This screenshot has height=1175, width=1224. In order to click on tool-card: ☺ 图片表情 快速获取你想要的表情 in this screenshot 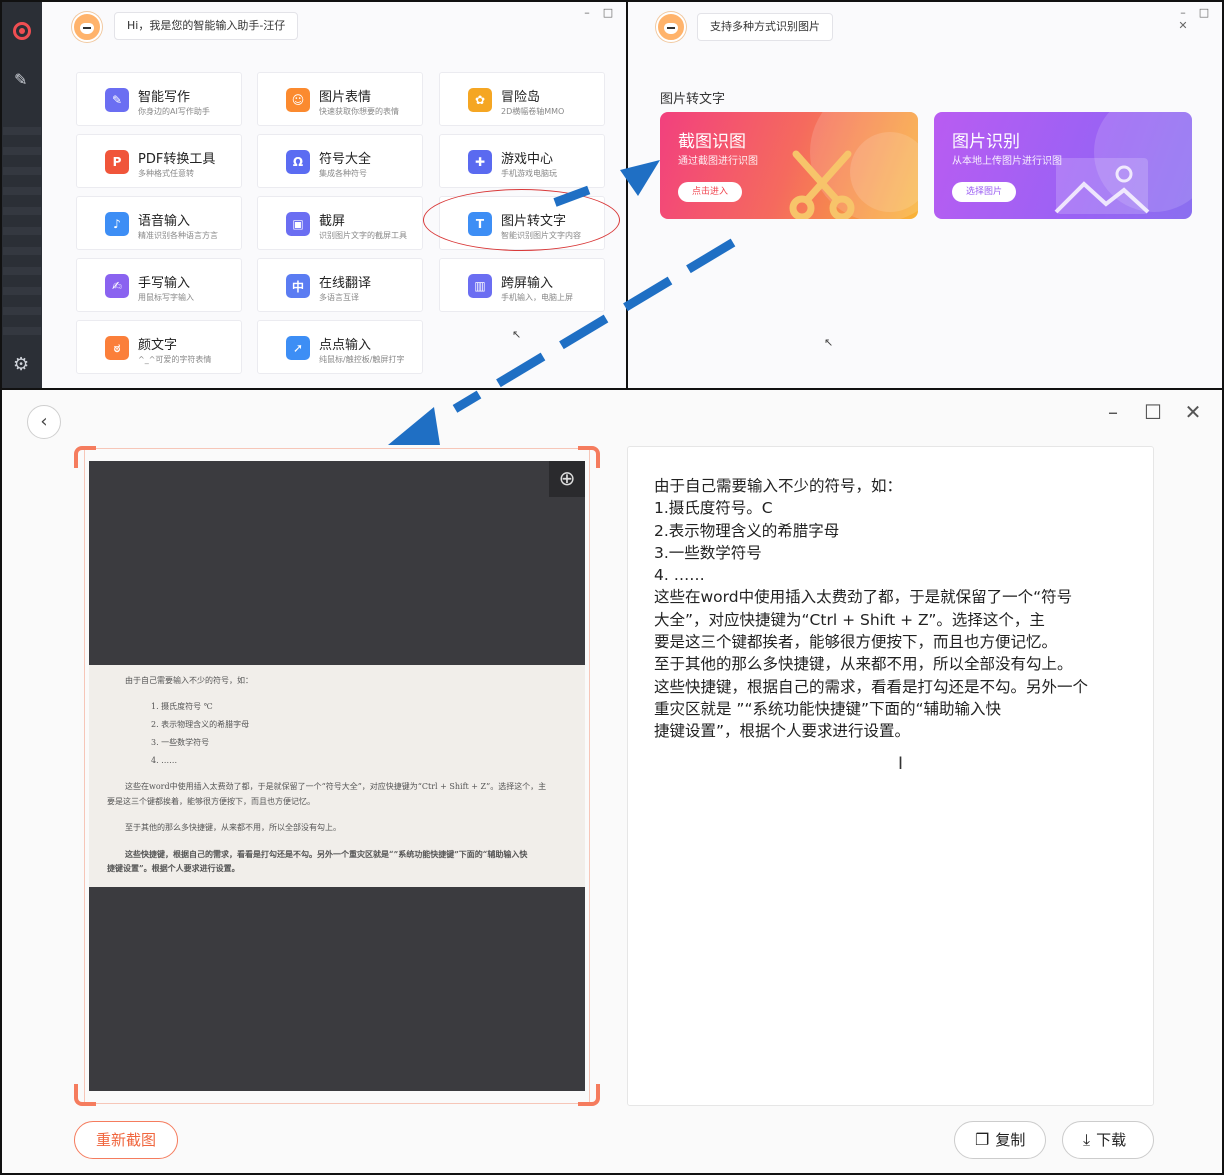, I will do `click(340, 99)`.